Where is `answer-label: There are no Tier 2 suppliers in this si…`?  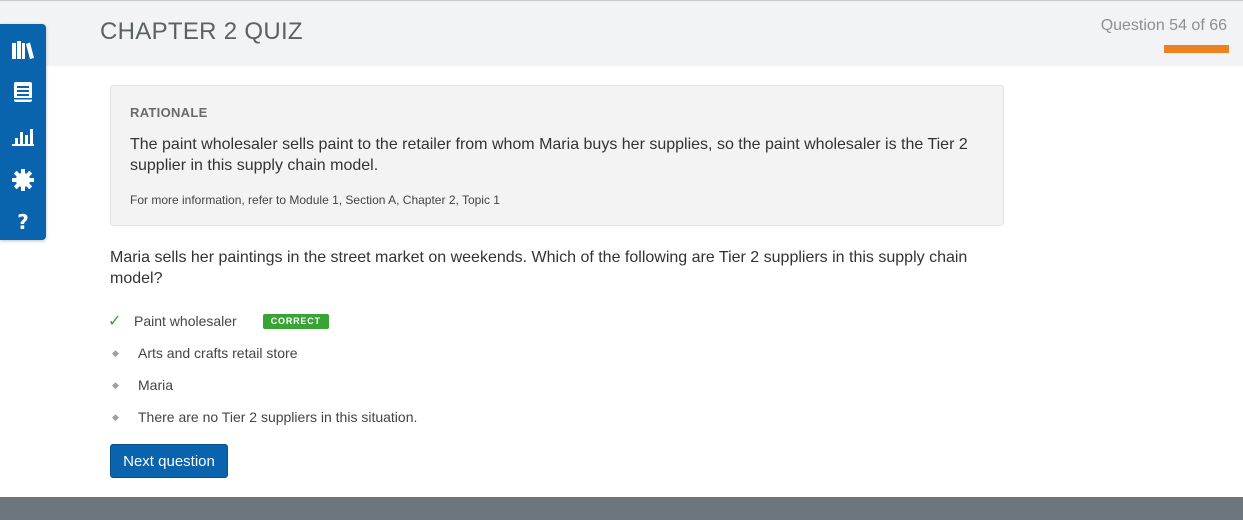 answer-label: There are no Tier 2 suppliers in this si… is located at coordinates (278, 417).